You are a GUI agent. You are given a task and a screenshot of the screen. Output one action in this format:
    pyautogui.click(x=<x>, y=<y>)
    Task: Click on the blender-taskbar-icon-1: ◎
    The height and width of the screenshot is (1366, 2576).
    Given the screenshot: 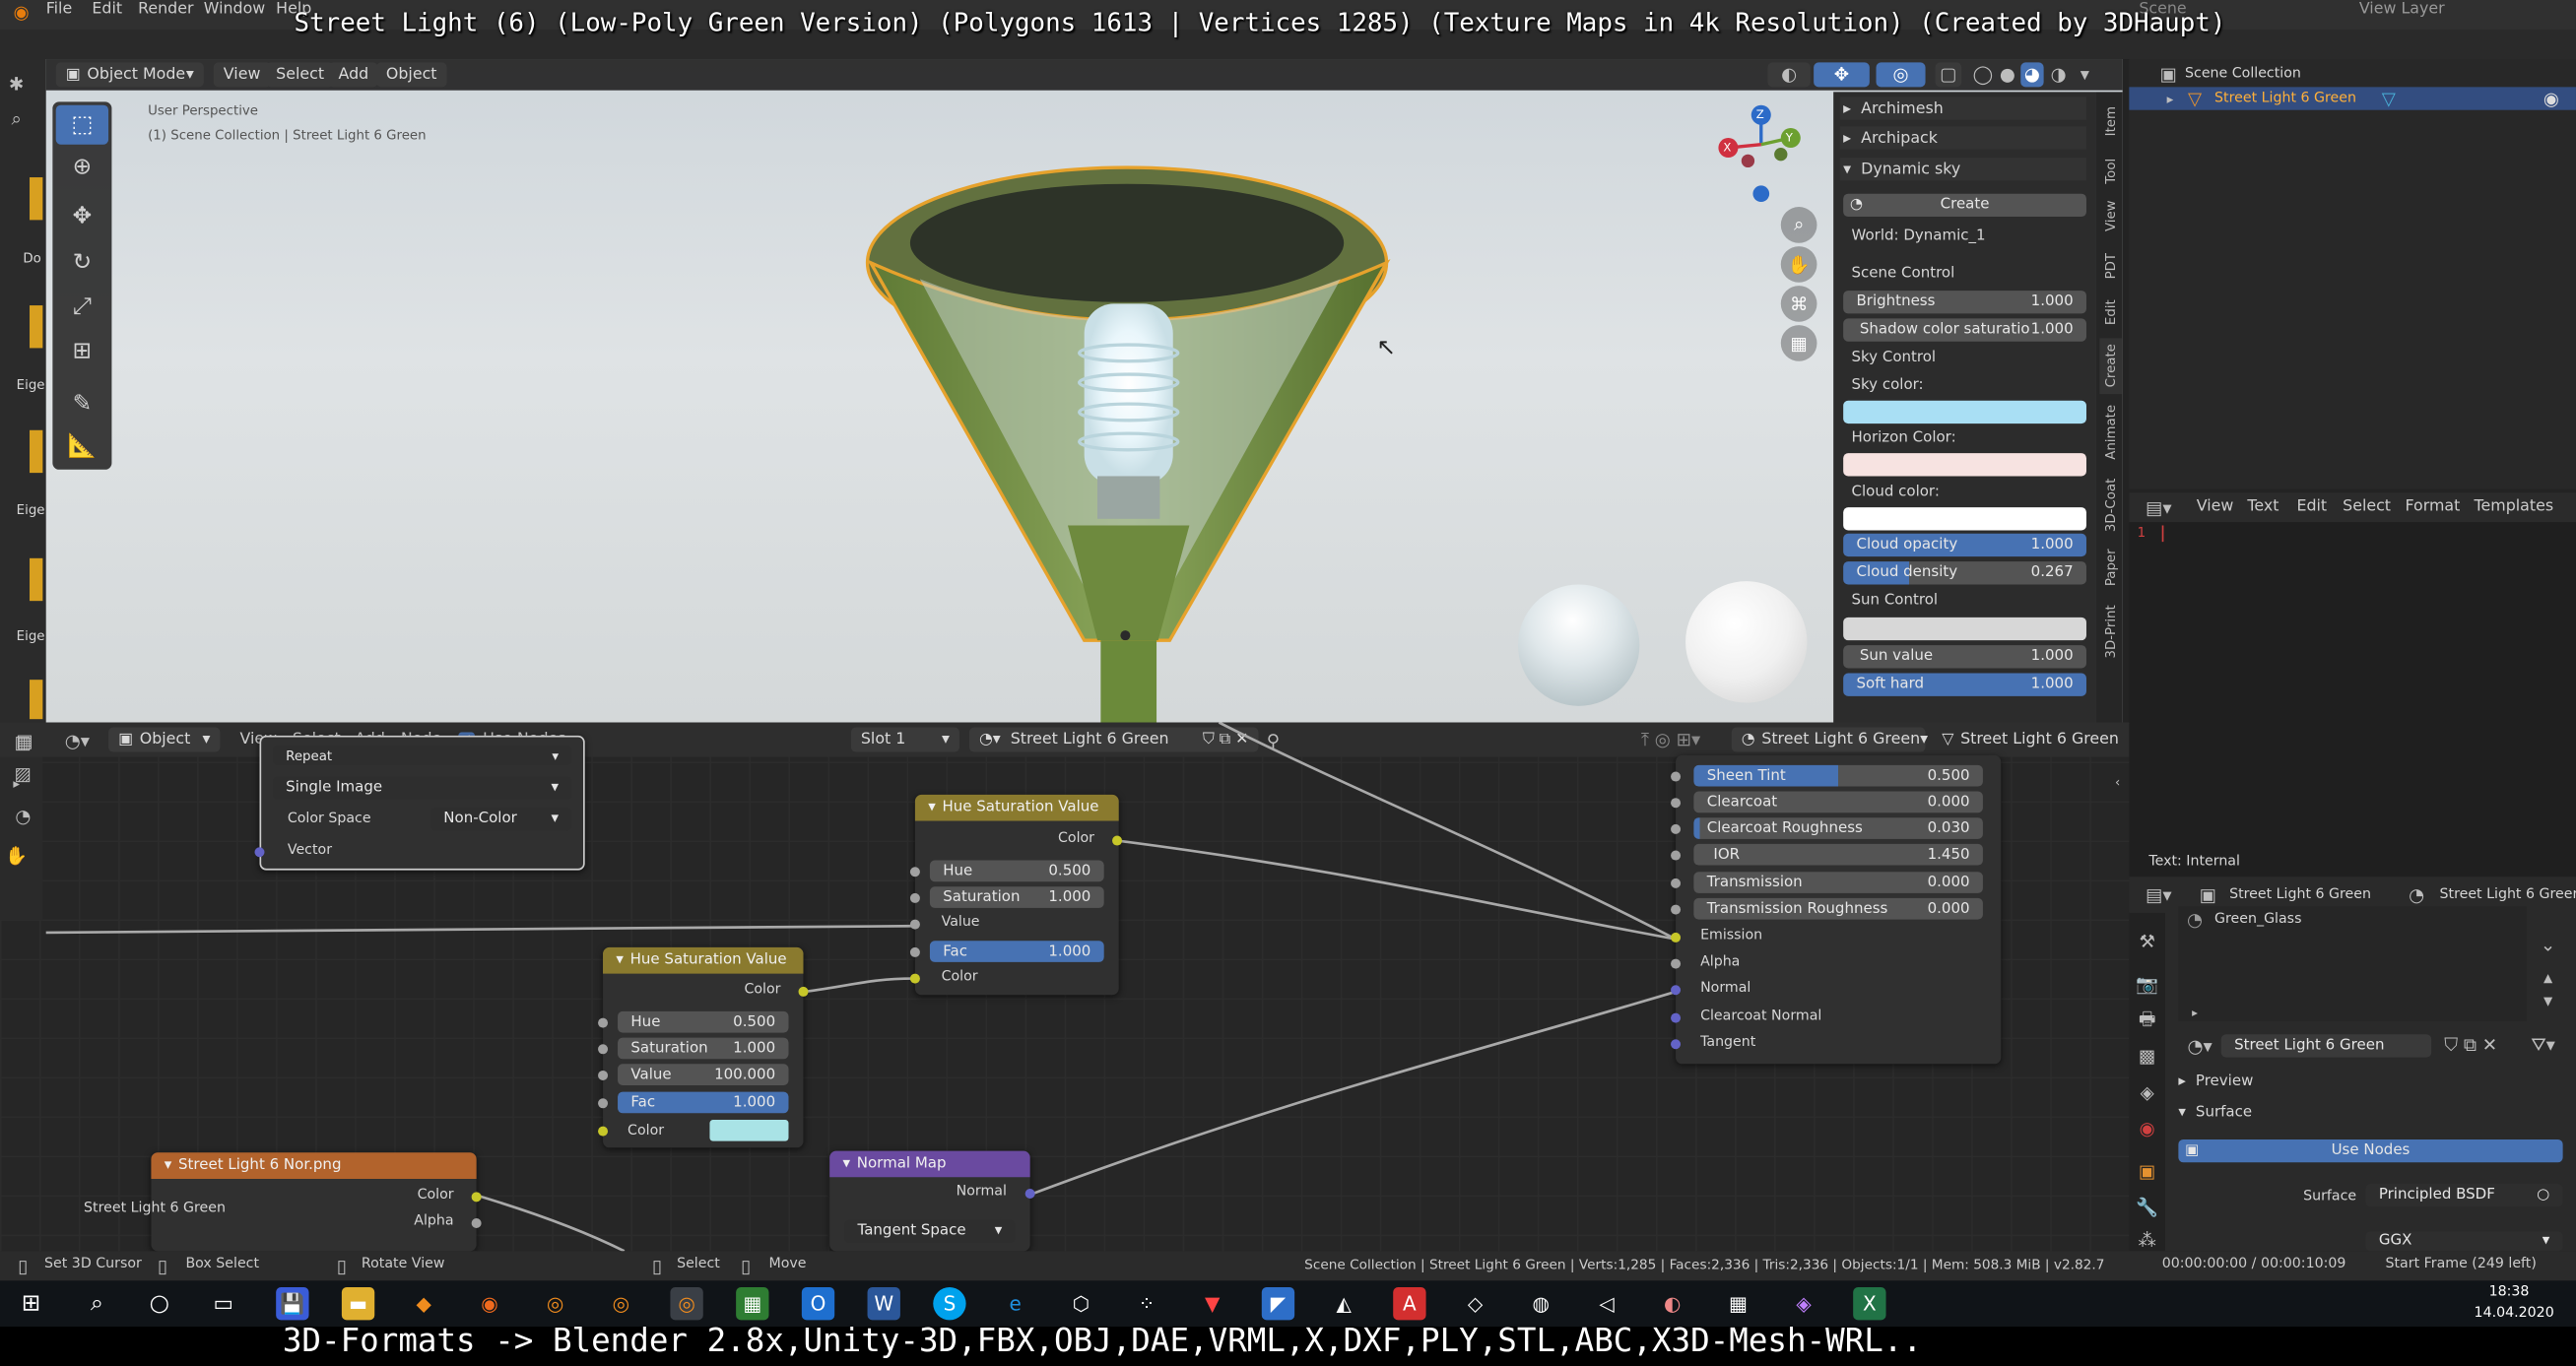 What is the action you would take?
    pyautogui.click(x=555, y=1303)
    